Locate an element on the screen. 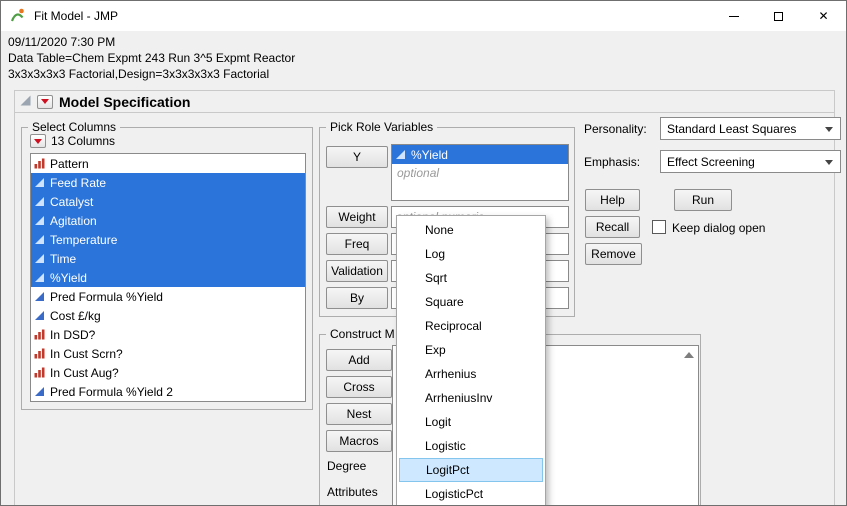  menu-item: Reciprocal is located at coordinates (471, 326).